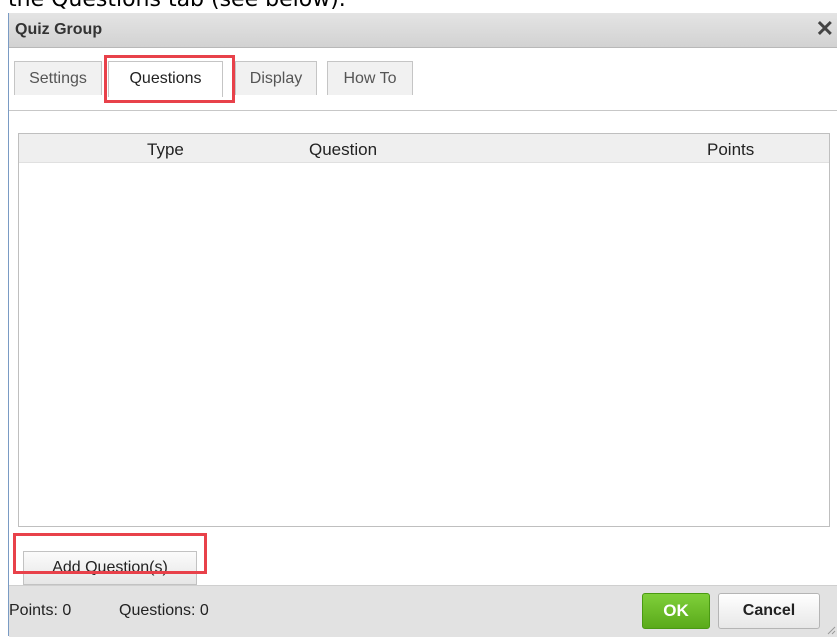  What do you see at coordinates (423, 611) in the screenshot?
I see `dialog-footer: Points: 0 Questions: 0 OK Cancel` at bounding box center [423, 611].